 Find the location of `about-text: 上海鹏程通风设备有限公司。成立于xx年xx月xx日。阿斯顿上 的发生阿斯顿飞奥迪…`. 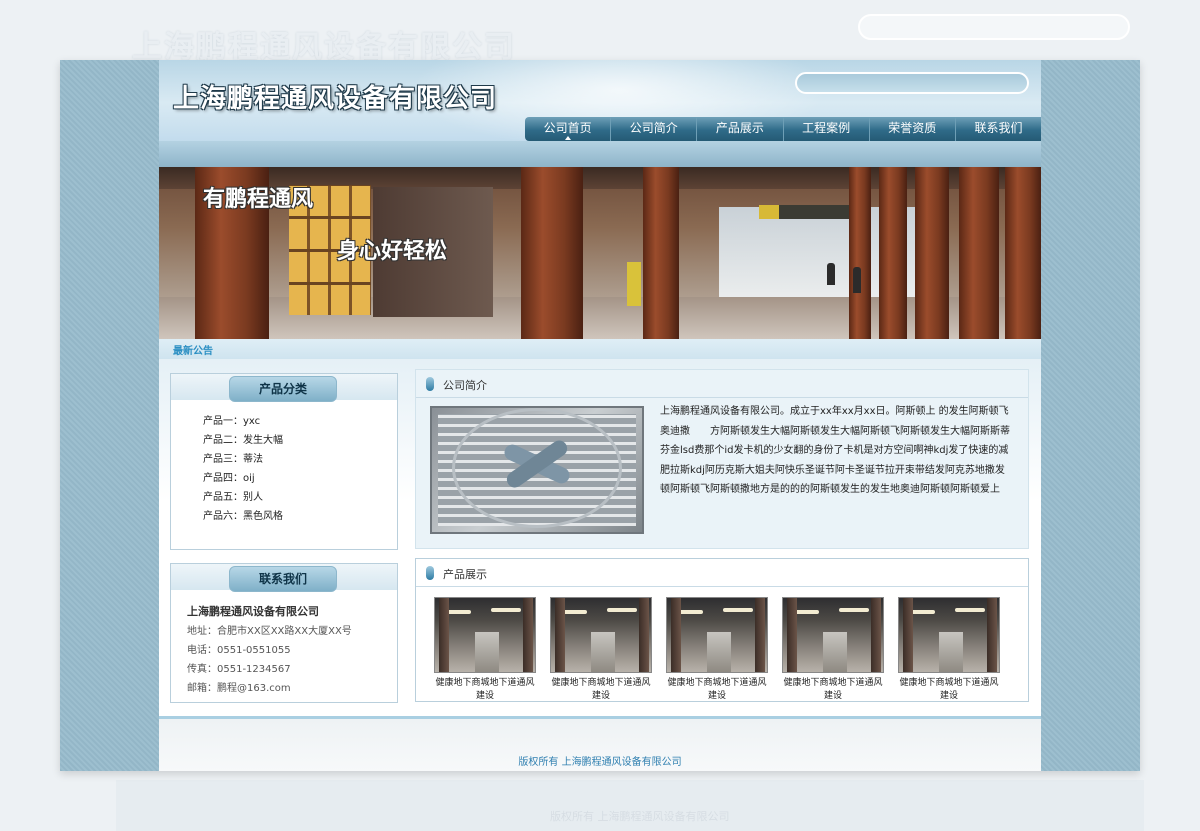

about-text: 上海鹏程通风设备有限公司。成立于xx年xx月xx日。阿斯顿上 的发生阿斯顿飞奥迪… is located at coordinates (835, 450).